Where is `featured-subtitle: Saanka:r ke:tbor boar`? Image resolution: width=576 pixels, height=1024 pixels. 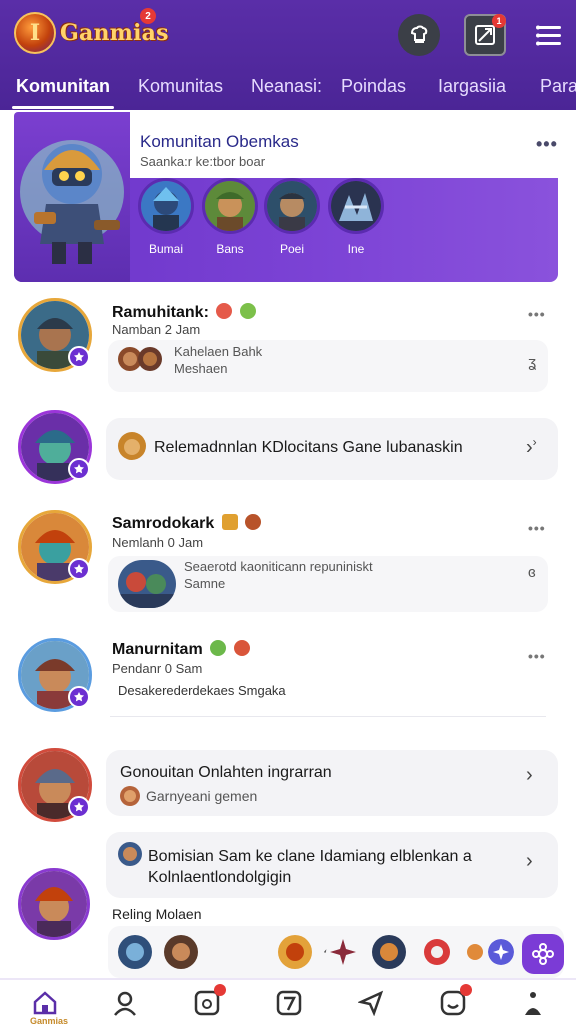
featured-subtitle: Saanka:r ke:tbor boar is located at coordinates (203, 161).